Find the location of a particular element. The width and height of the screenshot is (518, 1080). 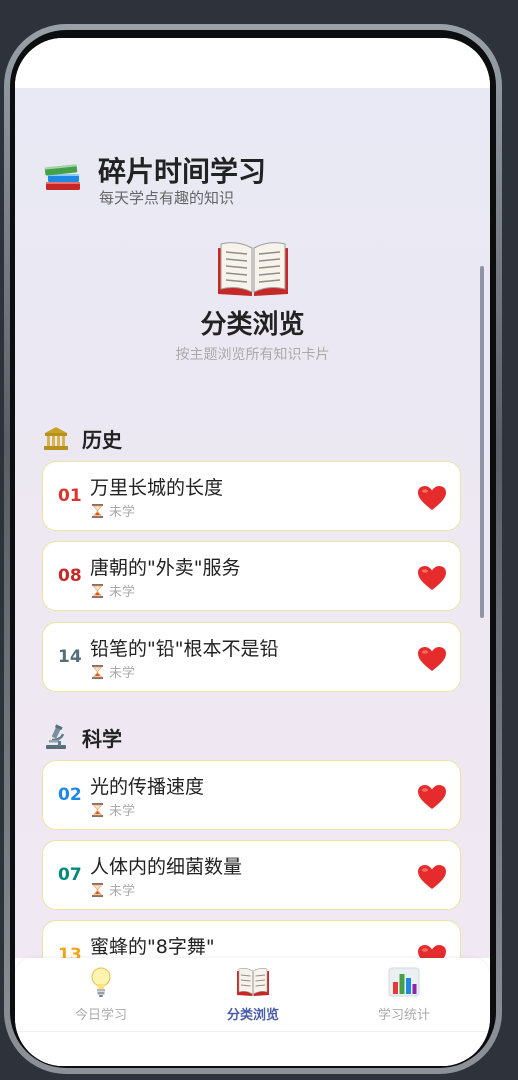

status-bar is located at coordinates (252, 63).